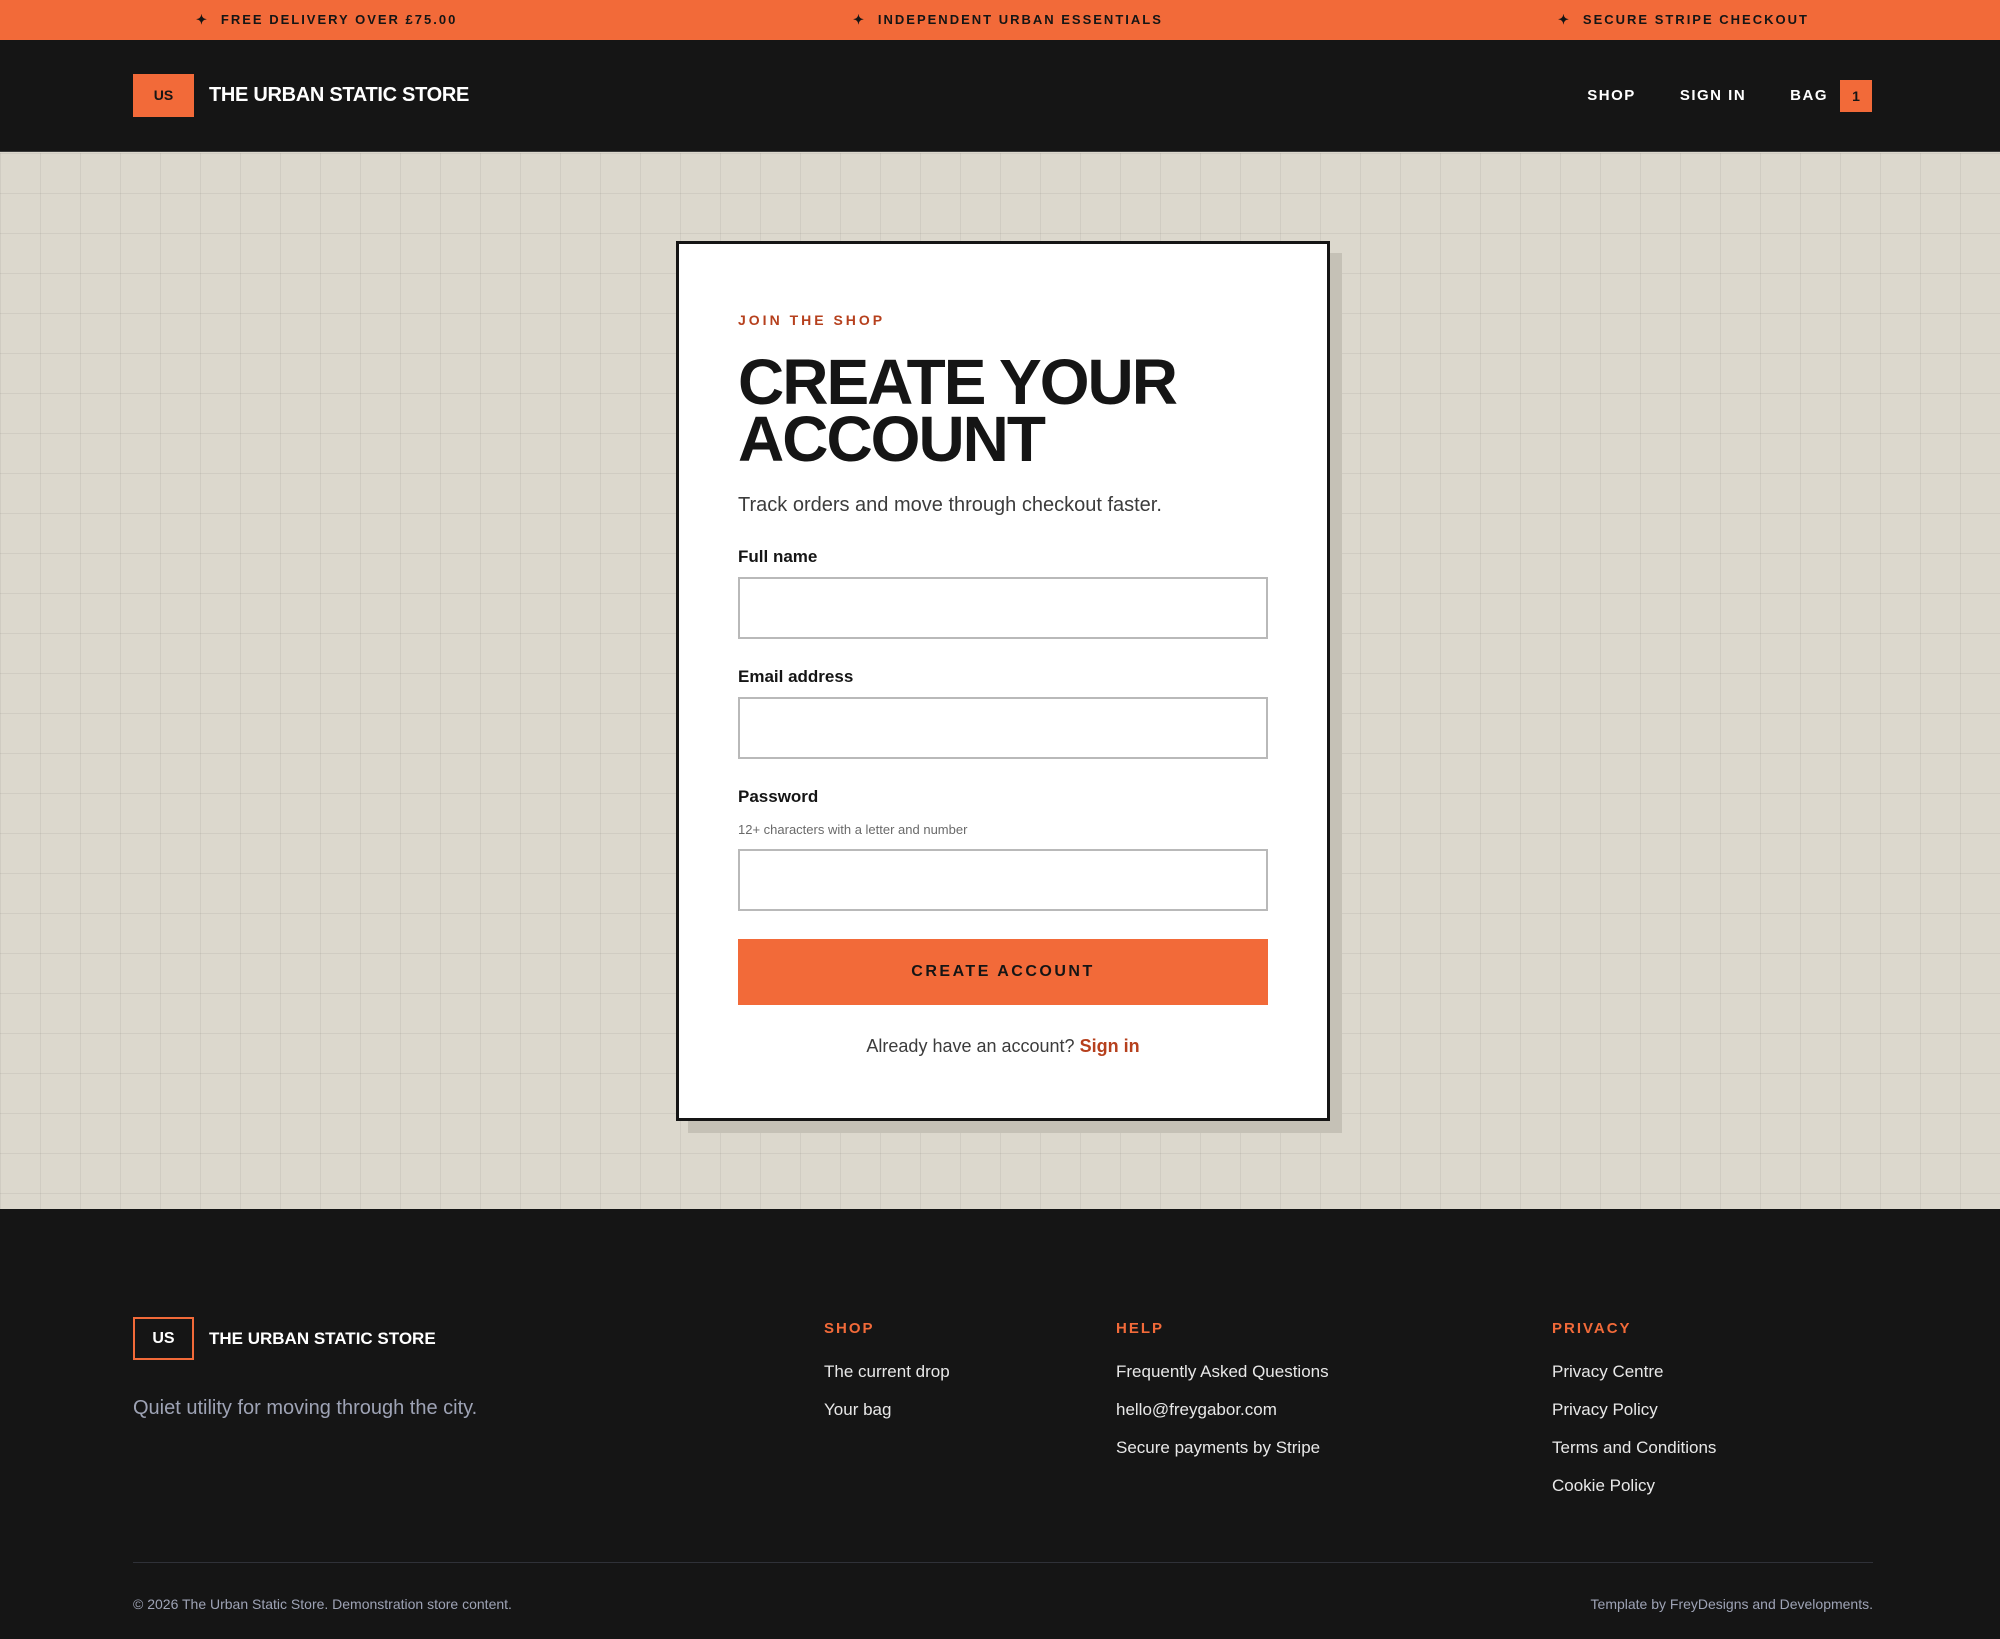 This screenshot has width=2000, height=1639. I want to click on signin-prompt-row: Already have an account? Sign in, so click(1003, 1046).